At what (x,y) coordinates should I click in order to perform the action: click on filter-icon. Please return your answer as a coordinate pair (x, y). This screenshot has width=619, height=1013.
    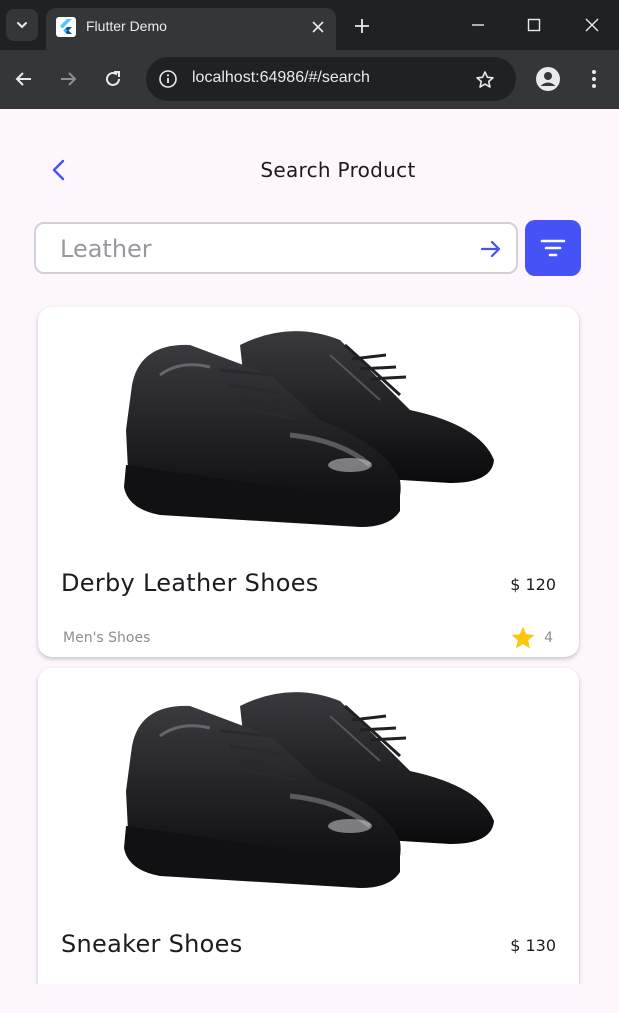
    Looking at the image, I should click on (553, 248).